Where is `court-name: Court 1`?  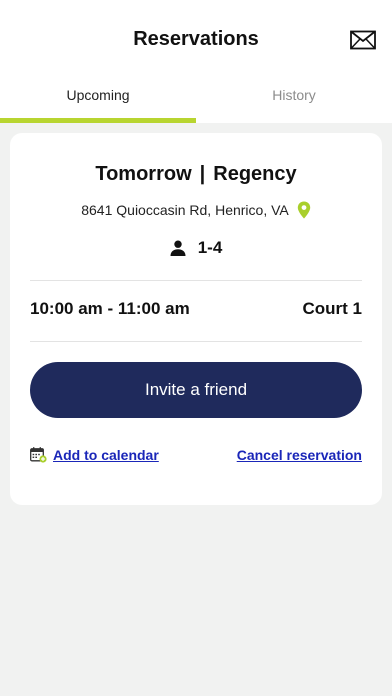 court-name: Court 1 is located at coordinates (332, 308).